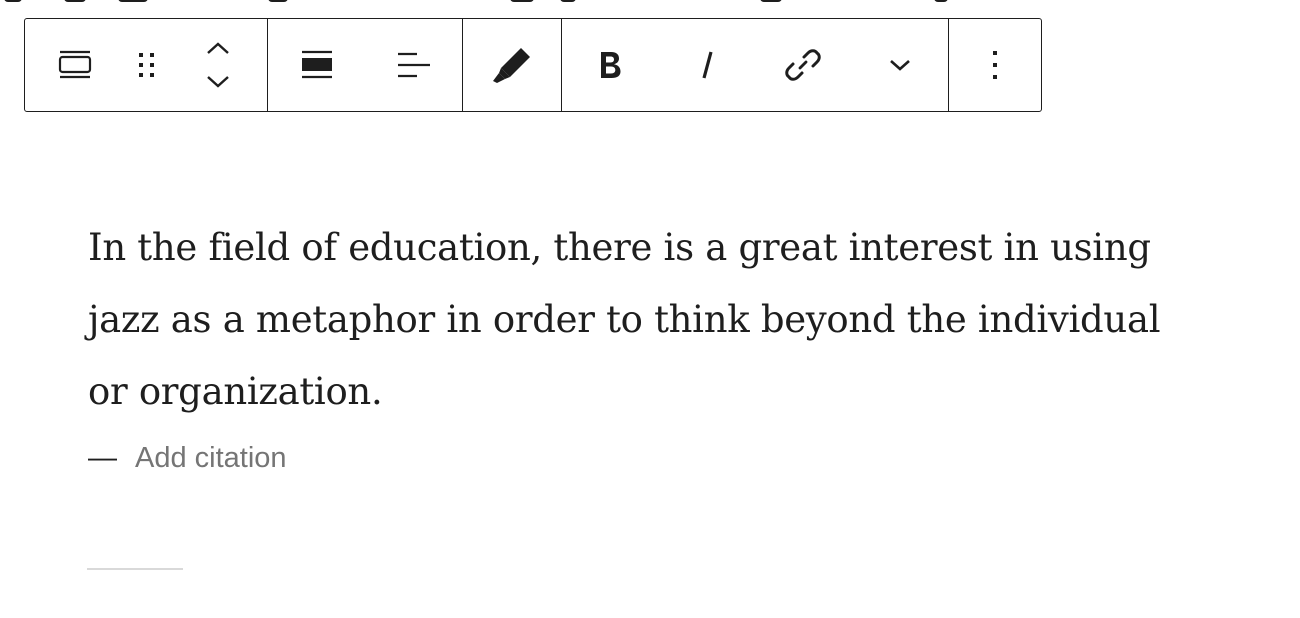 The image size is (1300, 618). I want to click on options-group, so click(995, 65).